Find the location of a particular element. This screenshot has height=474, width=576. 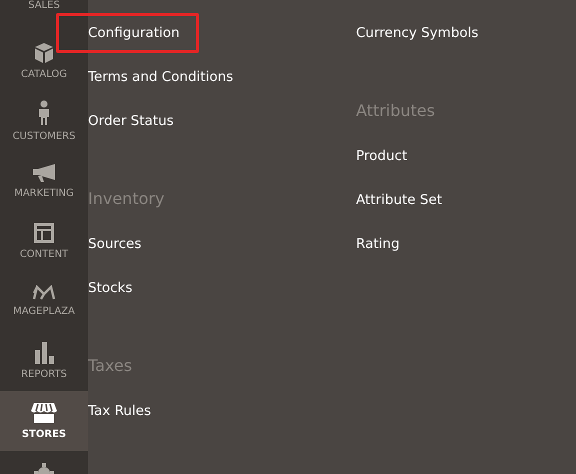

section-heading: Taxes is located at coordinates (111, 366).